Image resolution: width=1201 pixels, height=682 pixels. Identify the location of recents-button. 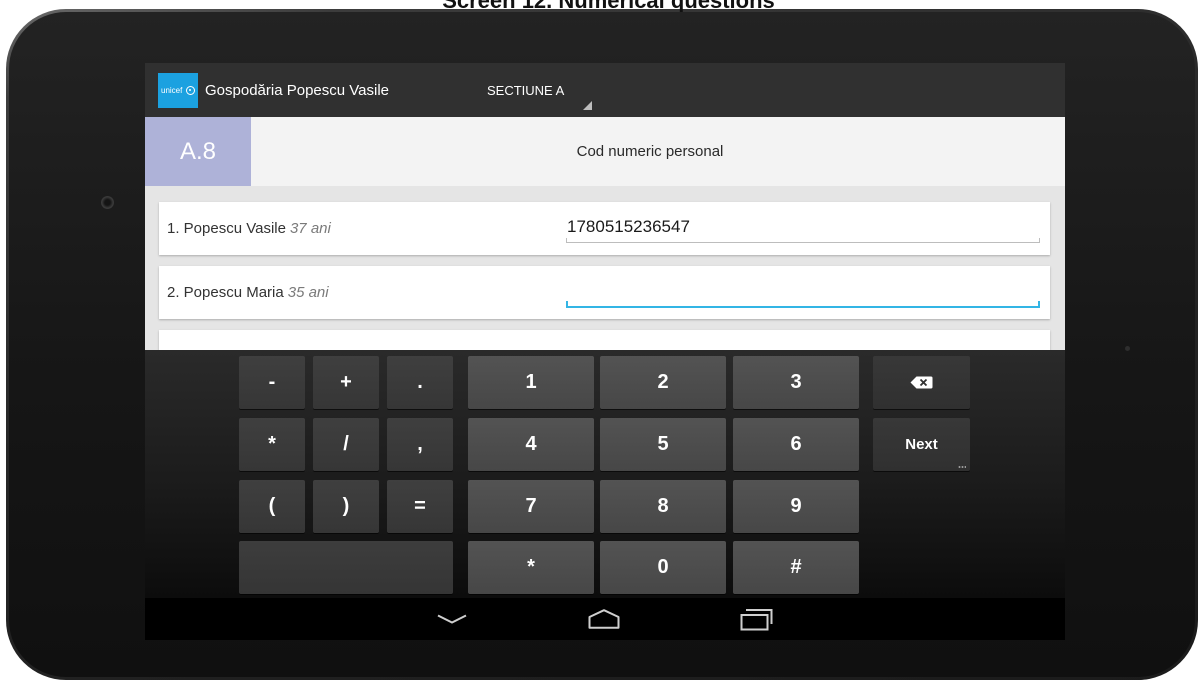
(756, 619).